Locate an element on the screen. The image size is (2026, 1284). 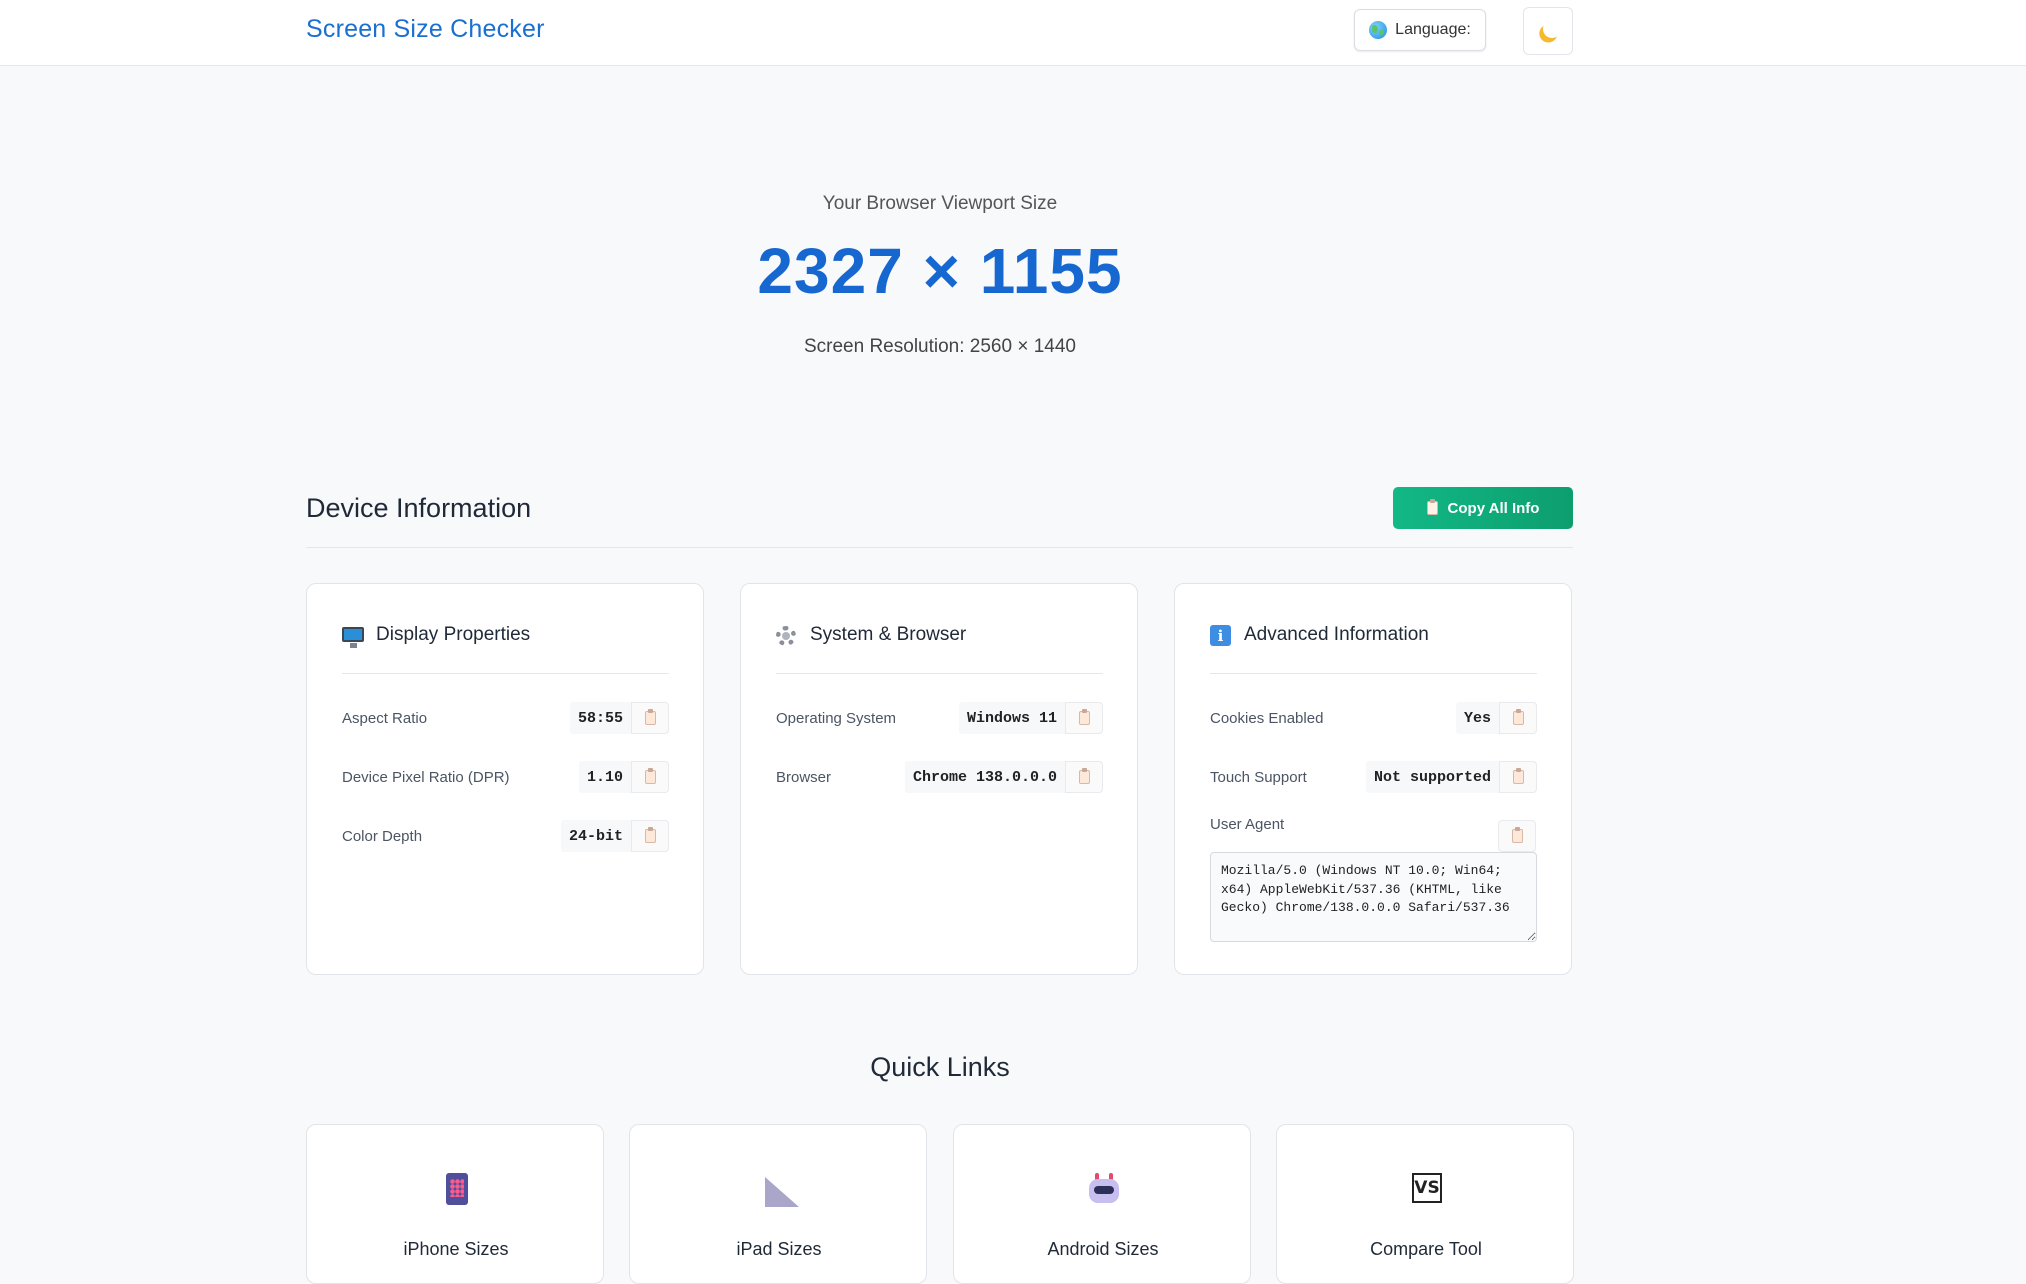
quick-link-compare: VS Compare Tool is located at coordinates (1425, 1204).